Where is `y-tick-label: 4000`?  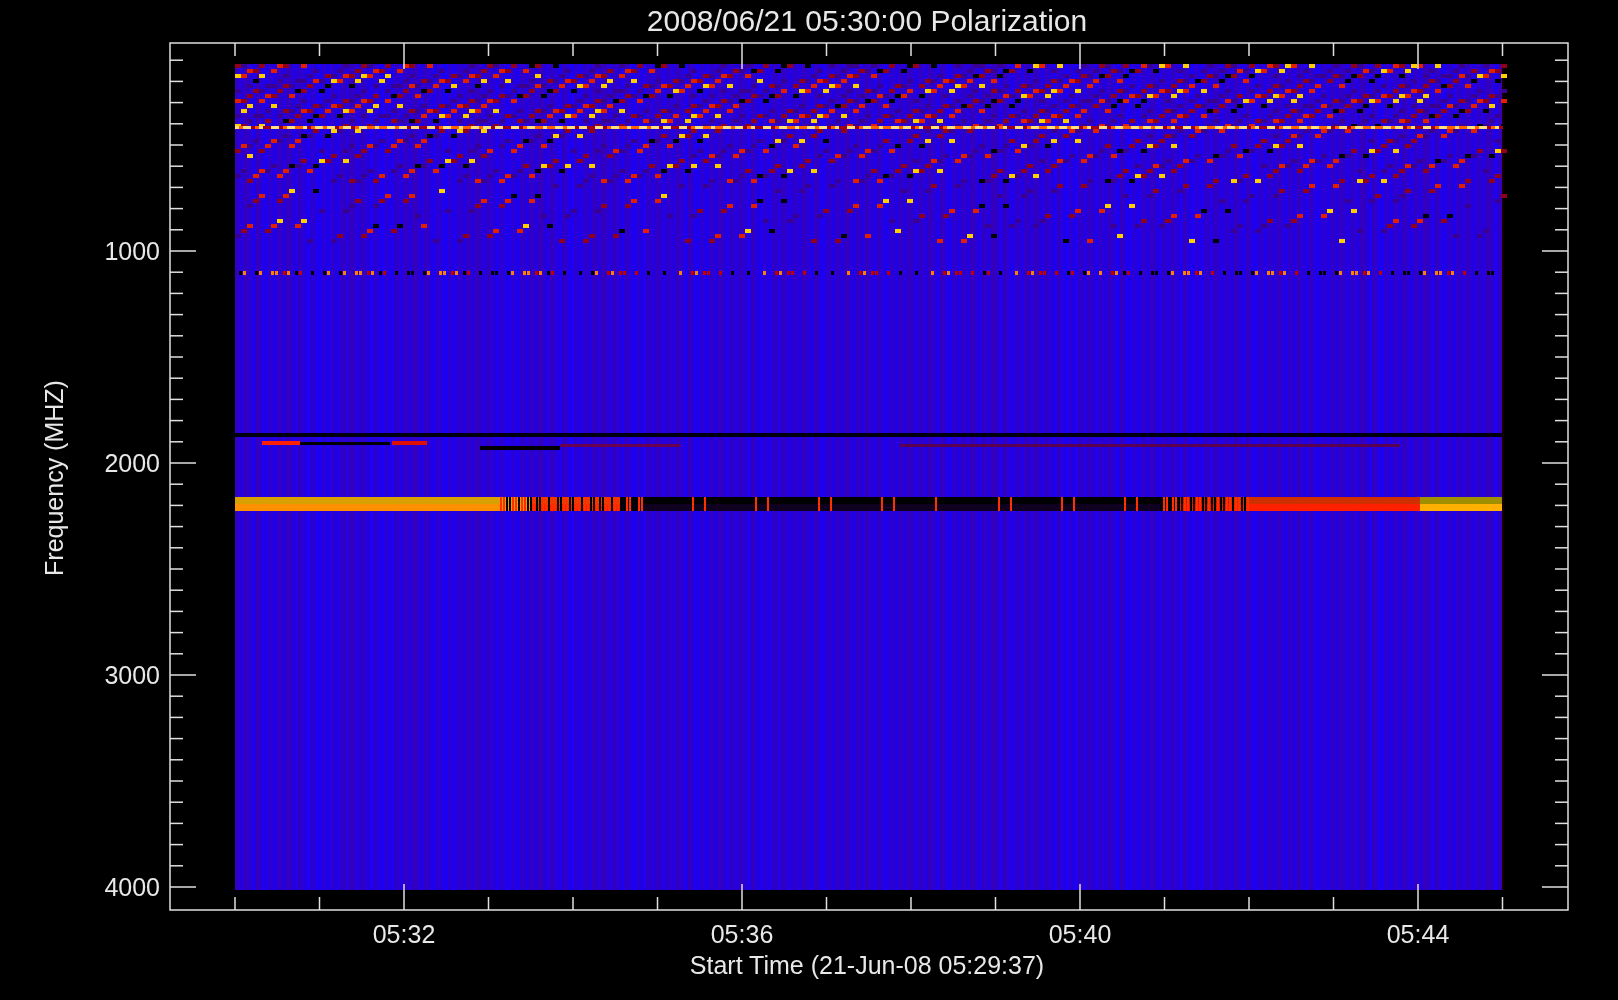
y-tick-label: 4000 is located at coordinates (132, 887).